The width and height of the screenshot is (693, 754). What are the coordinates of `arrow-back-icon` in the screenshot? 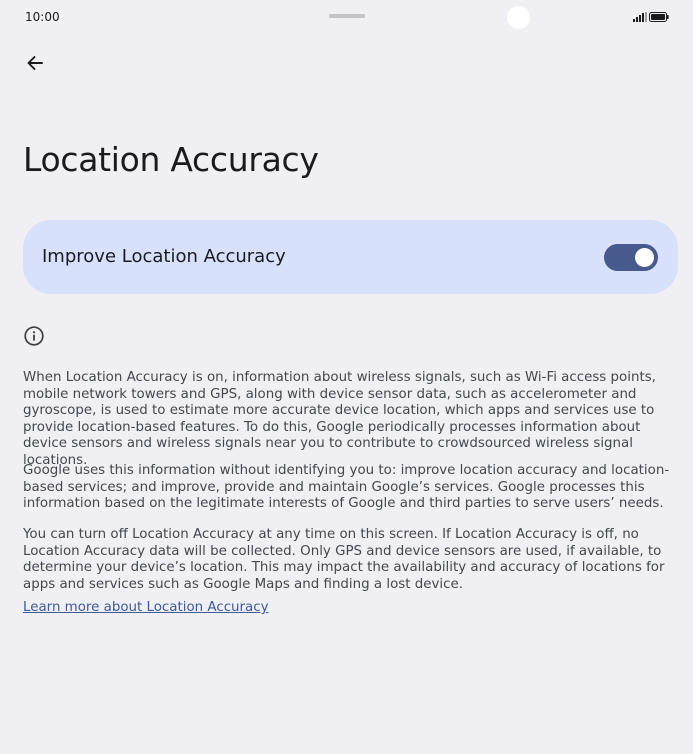 It's located at (35, 63).